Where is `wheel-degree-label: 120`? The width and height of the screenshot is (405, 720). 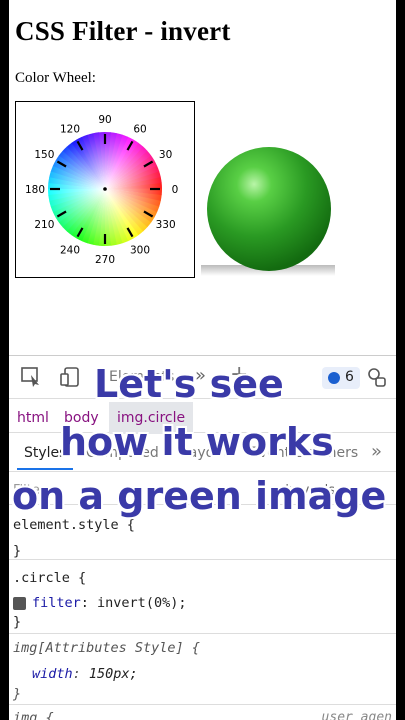
wheel-degree-label: 120 is located at coordinates (70, 129).